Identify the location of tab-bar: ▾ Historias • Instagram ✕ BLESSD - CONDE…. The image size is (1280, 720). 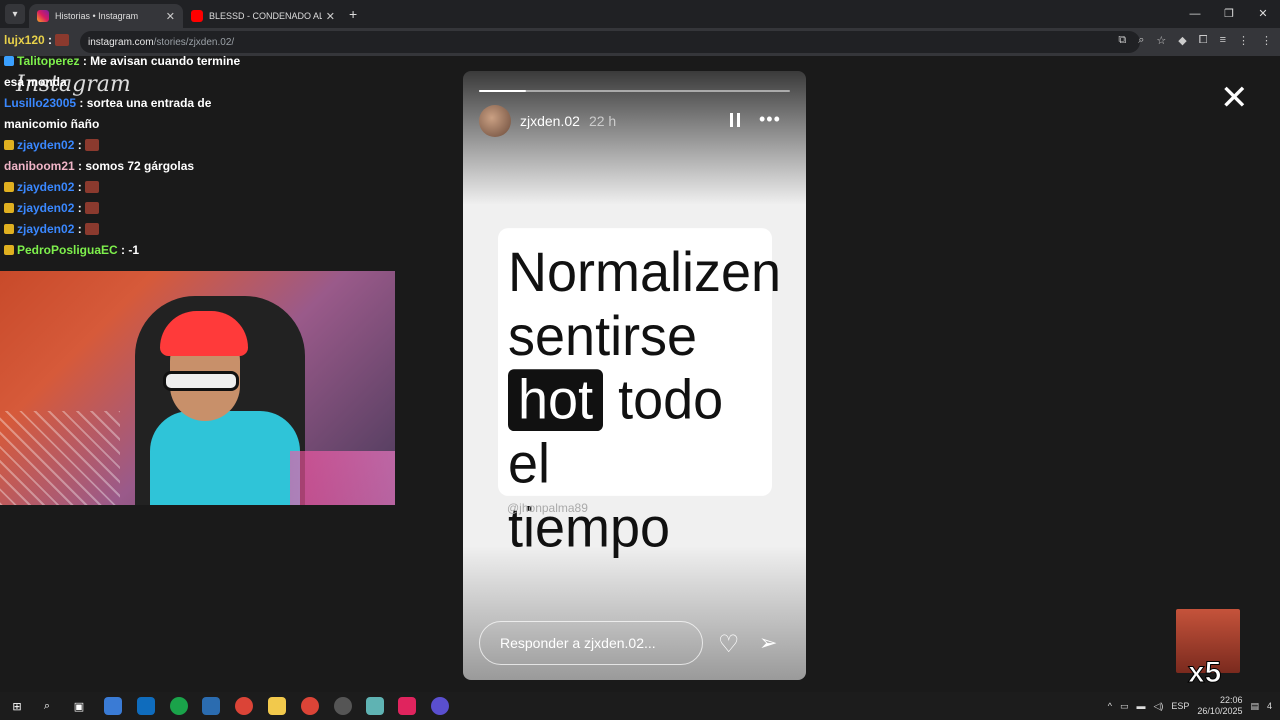
(640, 14).